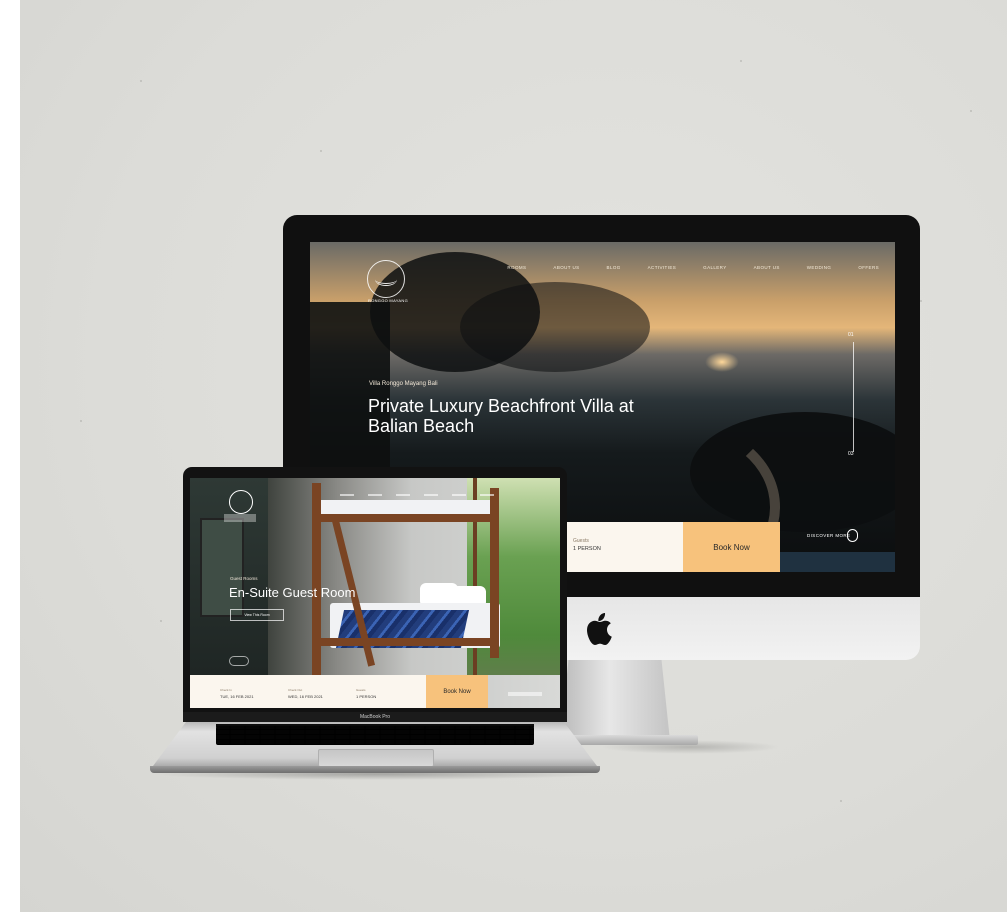 Image resolution: width=1007 pixels, height=912 pixels. What do you see at coordinates (239, 661) in the screenshot?
I see `slider-arrows-icon` at bounding box center [239, 661].